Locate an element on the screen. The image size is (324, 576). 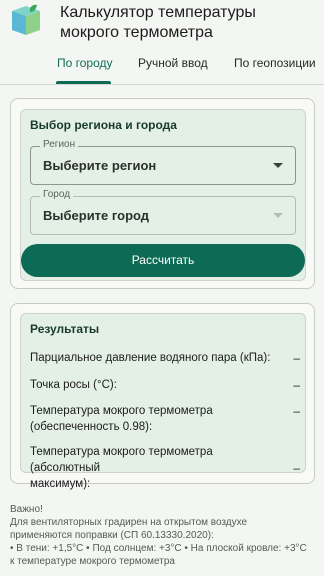
tab-bar: По городу Ручной ввод По геопозиции is located at coordinates (162, 67).